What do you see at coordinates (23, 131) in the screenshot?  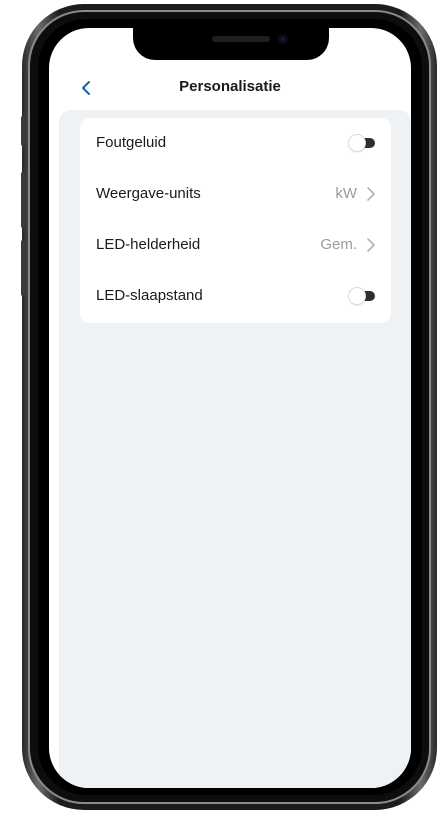 I see `mute-switch` at bounding box center [23, 131].